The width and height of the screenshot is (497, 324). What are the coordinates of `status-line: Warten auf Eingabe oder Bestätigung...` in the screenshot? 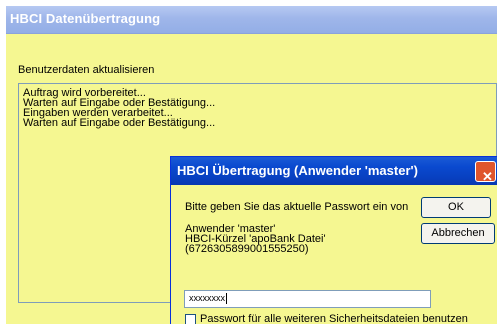 It's located at (119, 123).